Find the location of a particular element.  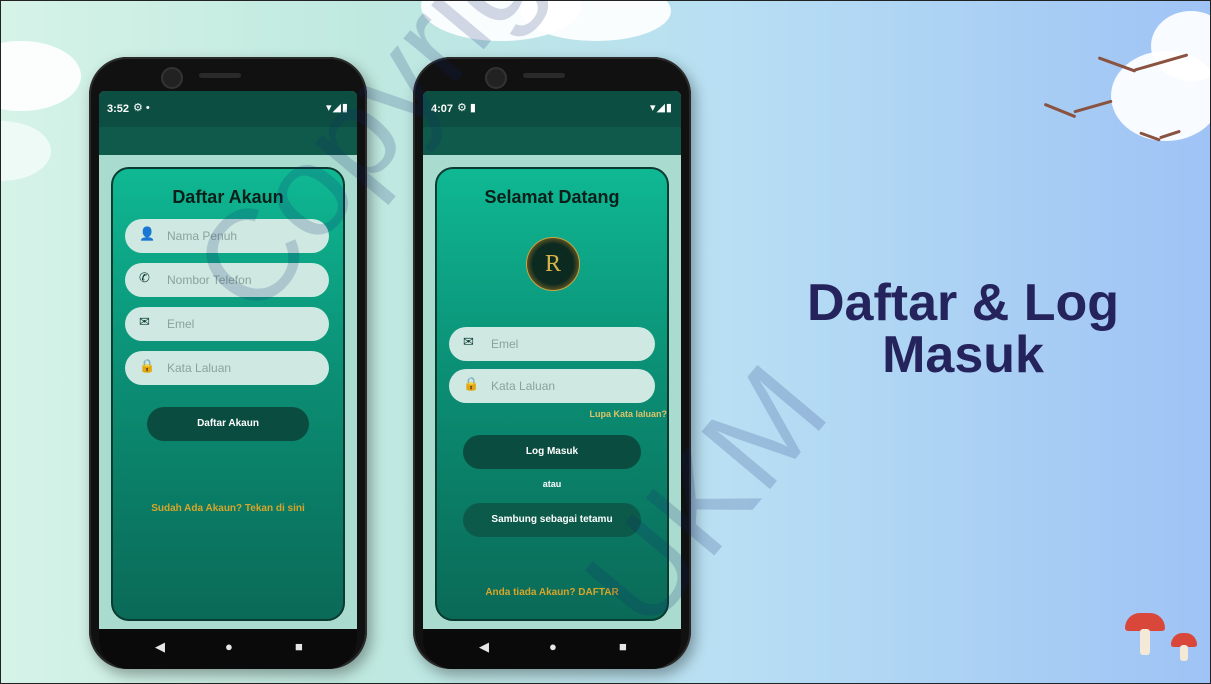

login-link: Sudah Ada Akaun? Tekan di sini is located at coordinates (228, 508).